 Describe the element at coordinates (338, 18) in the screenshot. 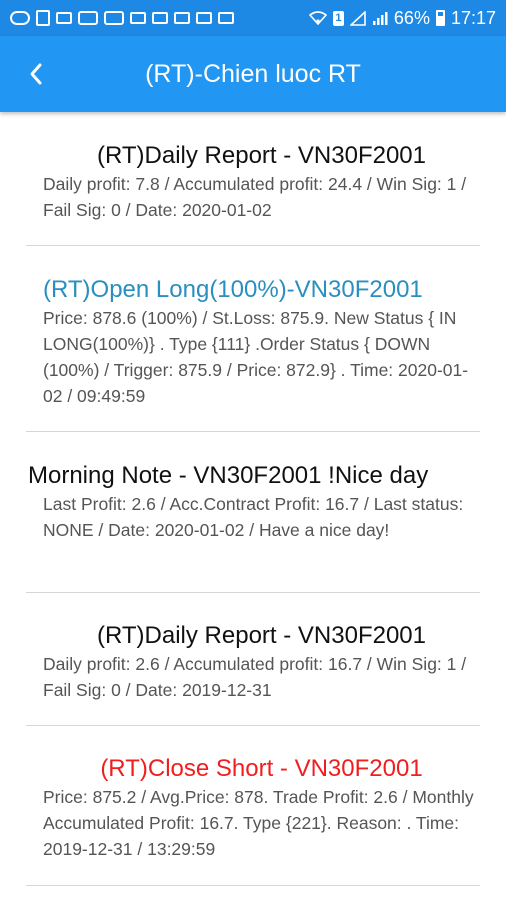

I see `sim-card-icon: 1` at that location.